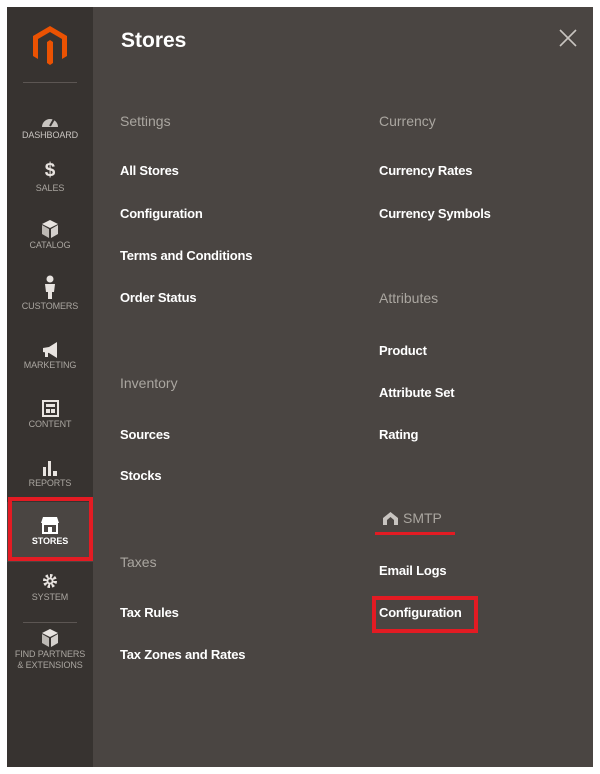 The height and width of the screenshot is (774, 600). What do you see at coordinates (50, 82) in the screenshot?
I see `logo-divider` at bounding box center [50, 82].